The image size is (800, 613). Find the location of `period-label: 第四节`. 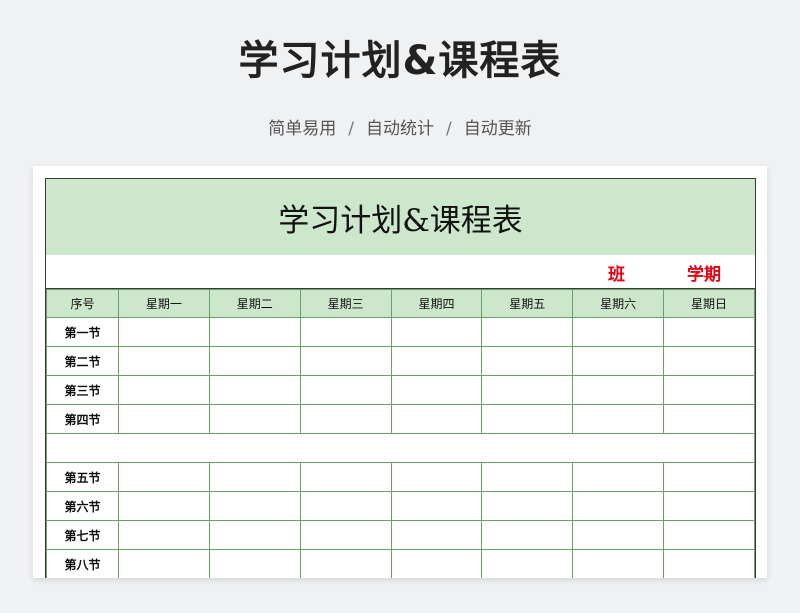

period-label: 第四节 is located at coordinates (82, 419).